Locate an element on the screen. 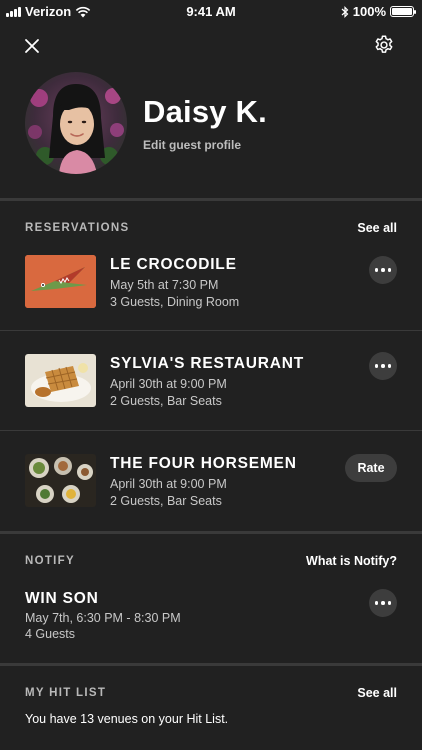  battery-fill is located at coordinates (402, 11).